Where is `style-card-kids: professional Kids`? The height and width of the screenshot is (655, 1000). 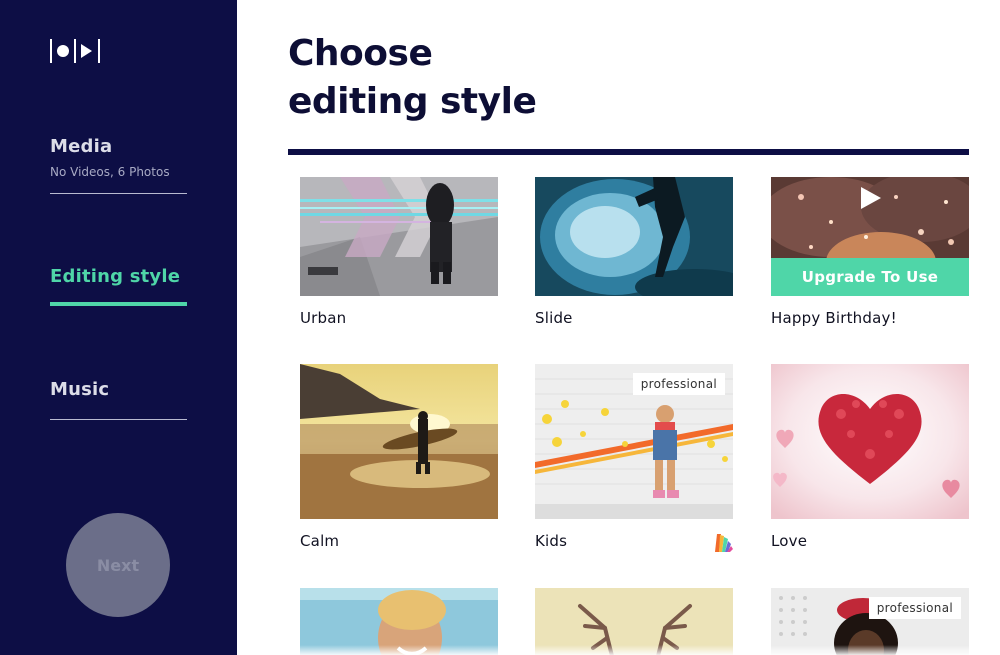
style-card-kids: professional Kids is located at coordinates (634, 458).